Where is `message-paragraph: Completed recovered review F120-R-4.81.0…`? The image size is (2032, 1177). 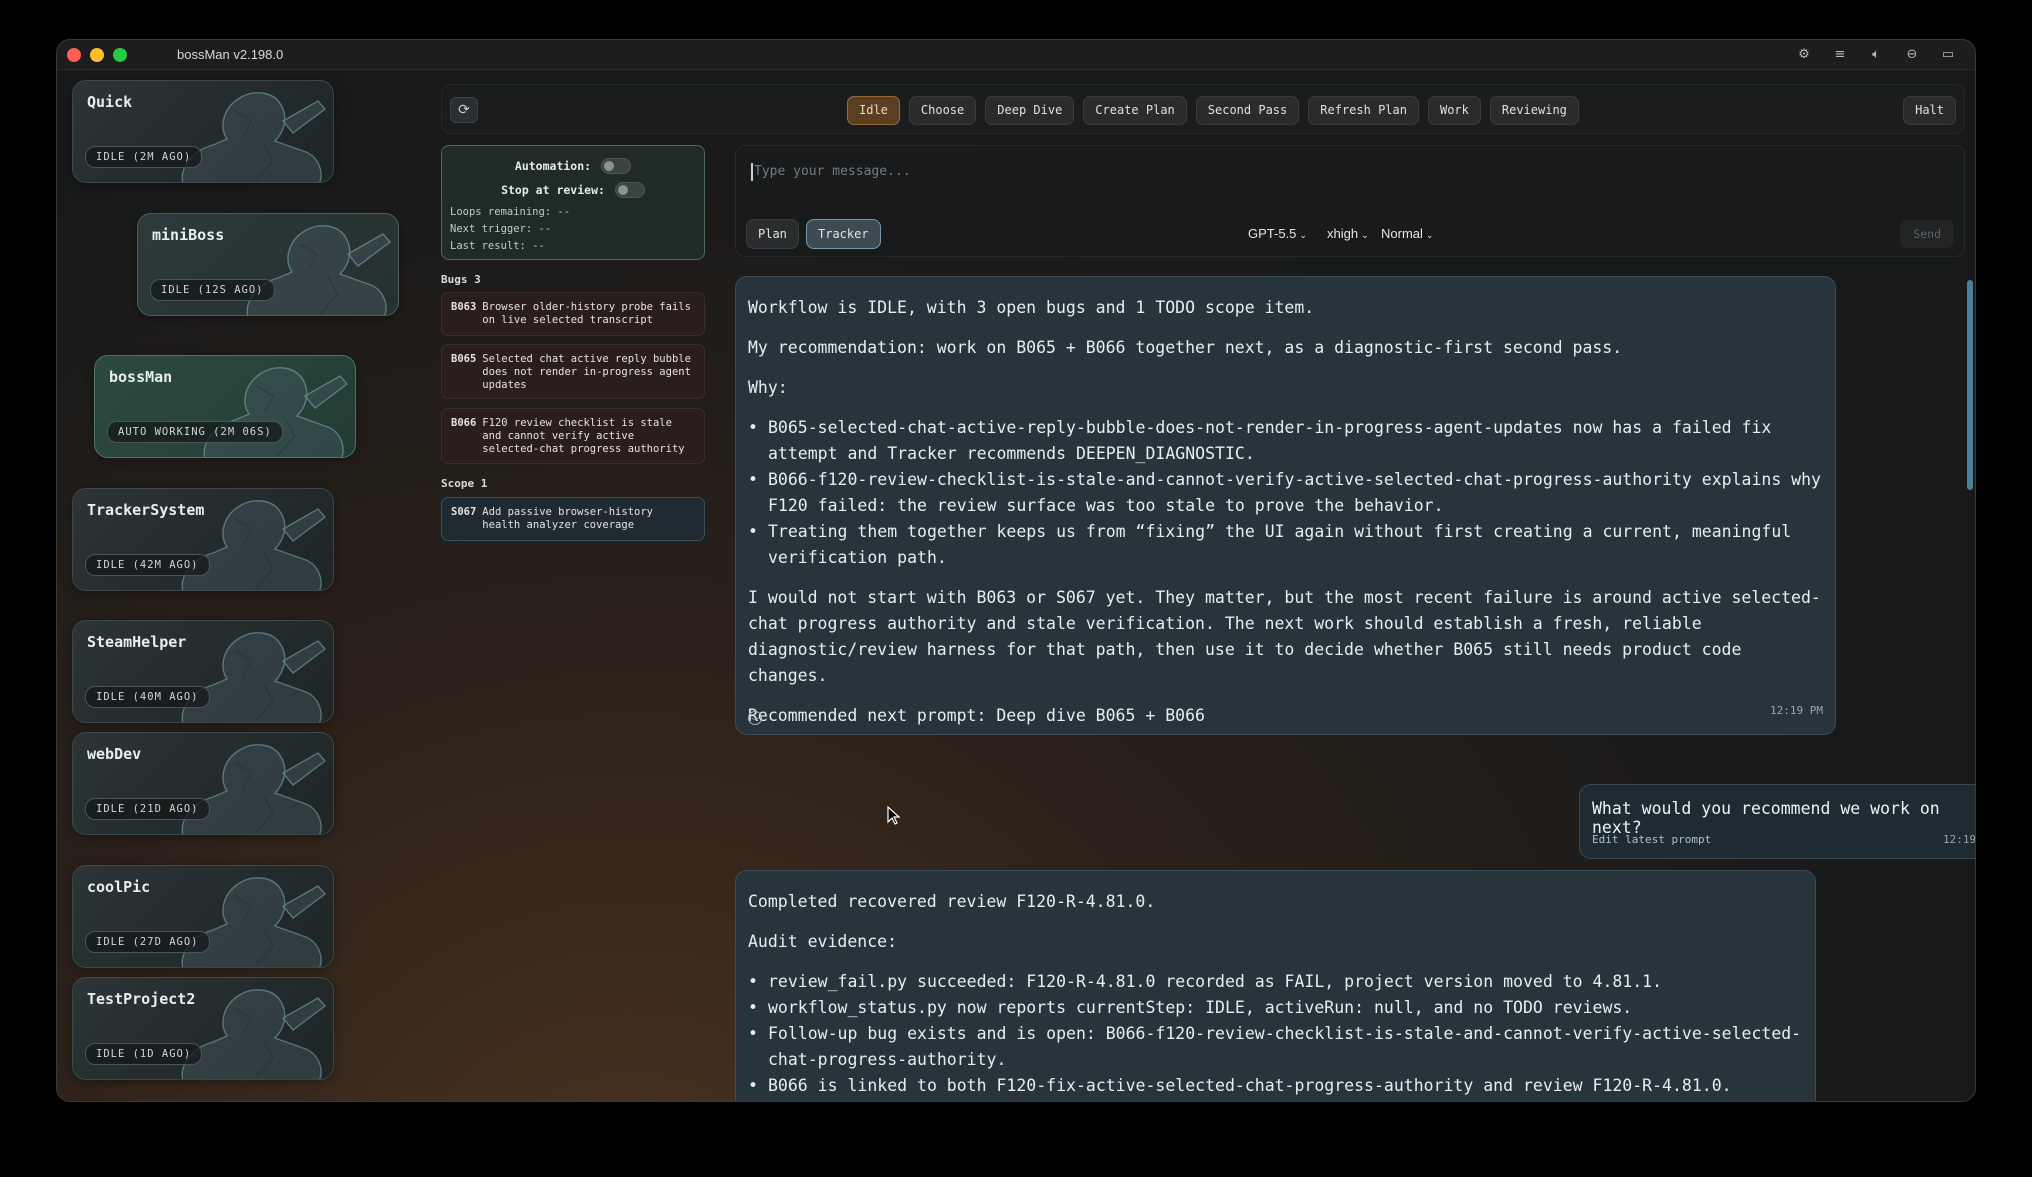
message-paragraph: Completed recovered review F120-R-4.81.0… is located at coordinates (952, 901).